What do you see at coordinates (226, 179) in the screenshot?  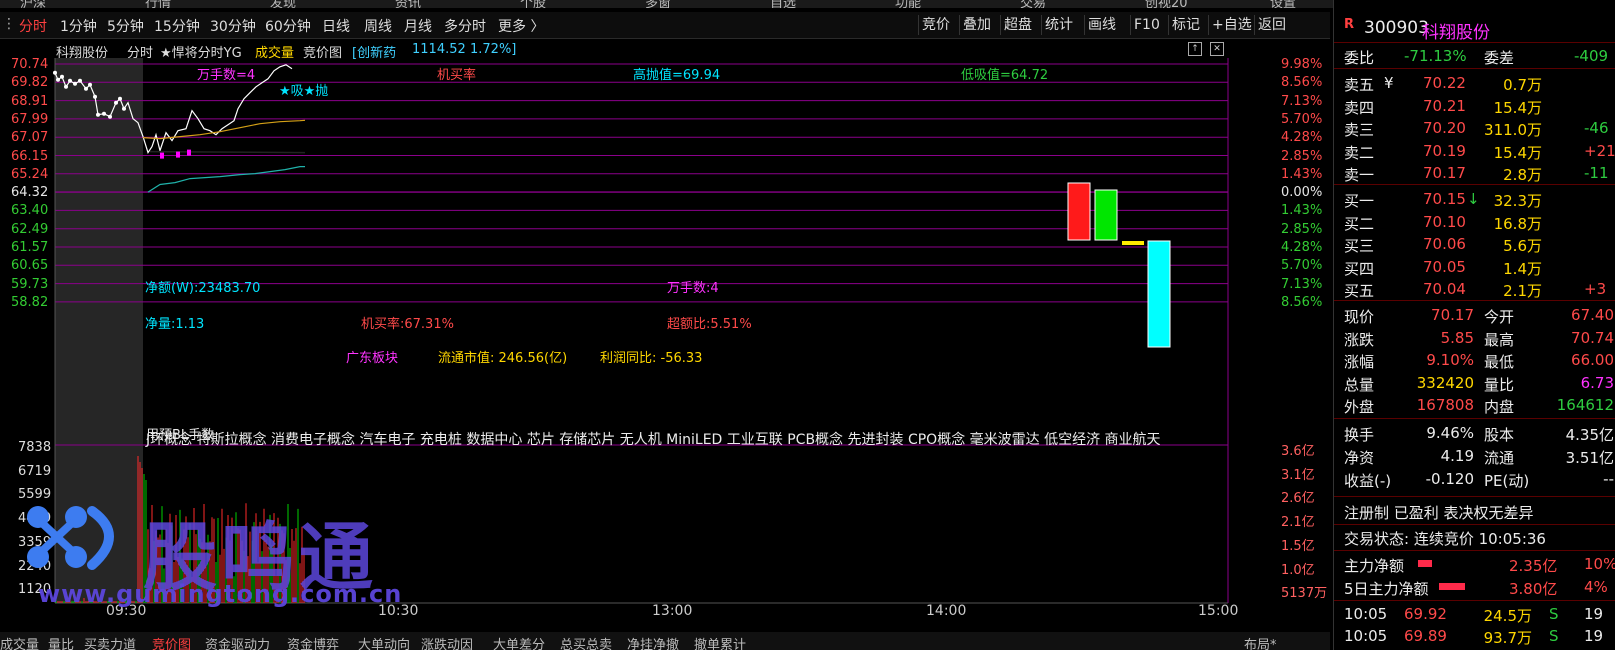 I see `indicator-line` at bounding box center [226, 179].